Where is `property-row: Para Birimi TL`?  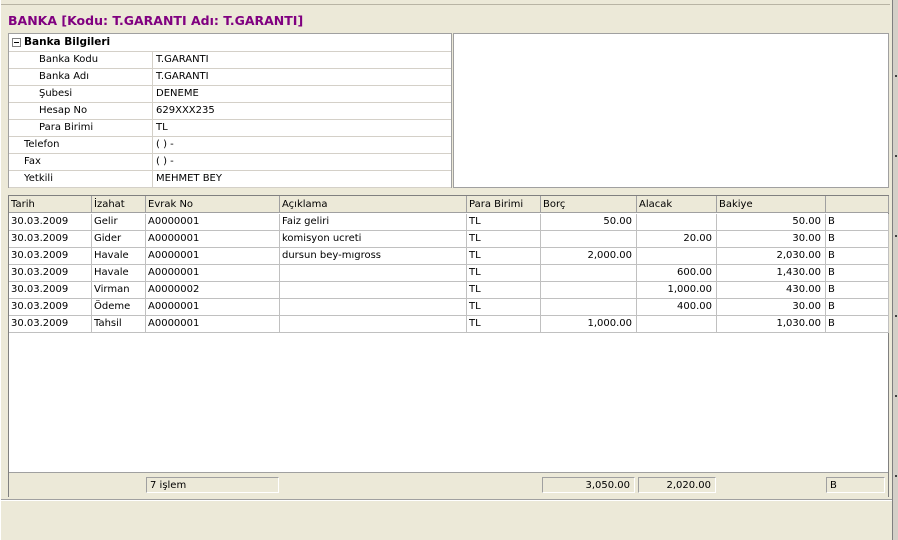
property-row: Para Birimi TL is located at coordinates (230, 127).